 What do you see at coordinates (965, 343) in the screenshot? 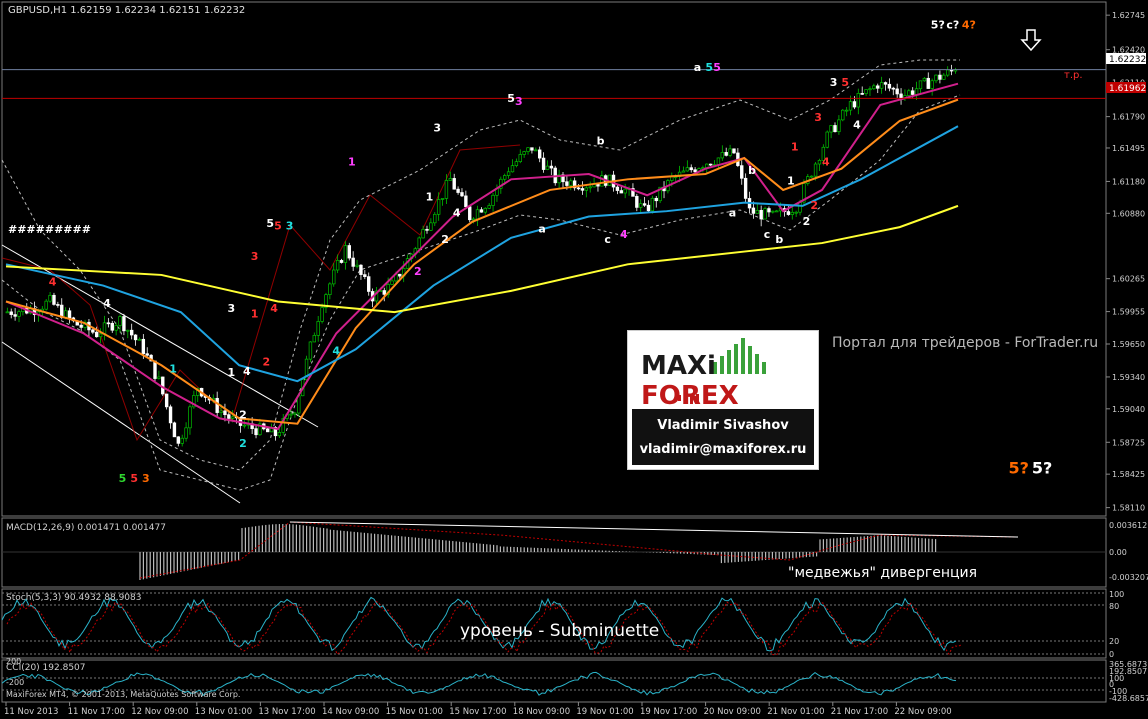
I see `watermark: Портал для трейдеров - ForTrader.ru` at bounding box center [965, 343].